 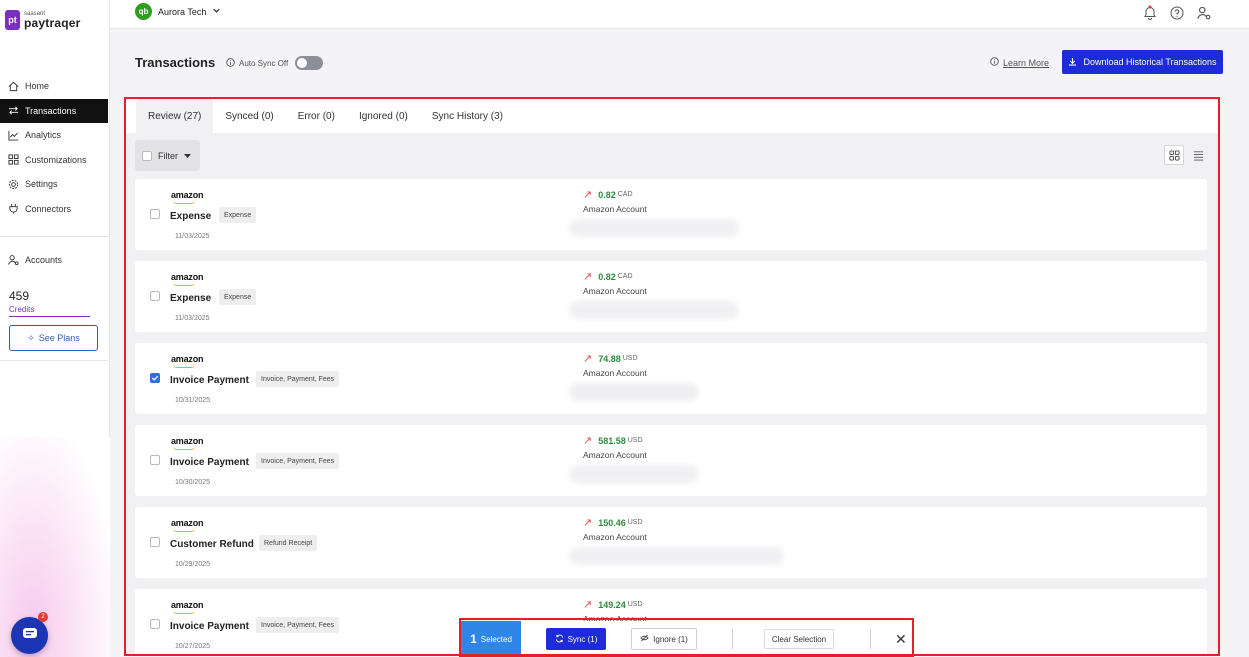 What do you see at coordinates (192, 236) in the screenshot?
I see `transaction-date: 11/03/2025` at bounding box center [192, 236].